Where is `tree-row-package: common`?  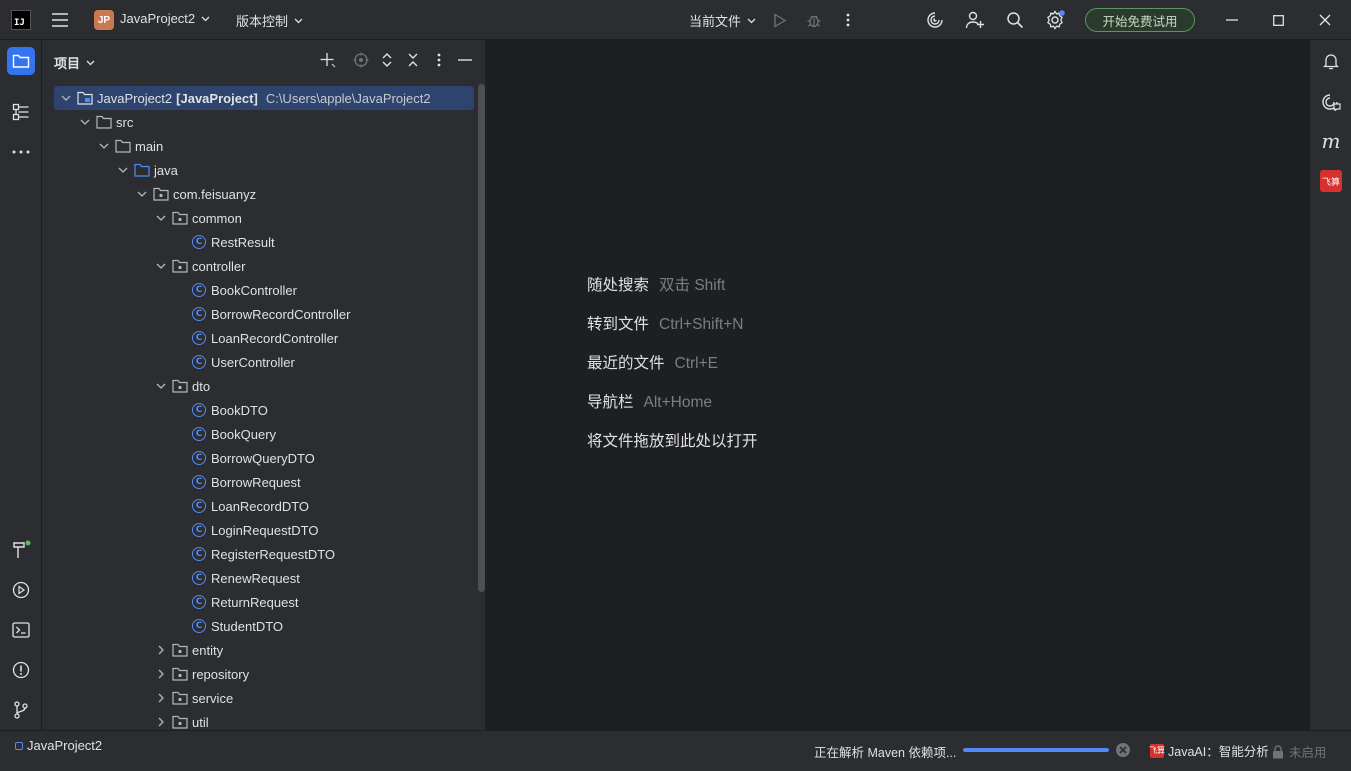 tree-row-package: common is located at coordinates (264, 218).